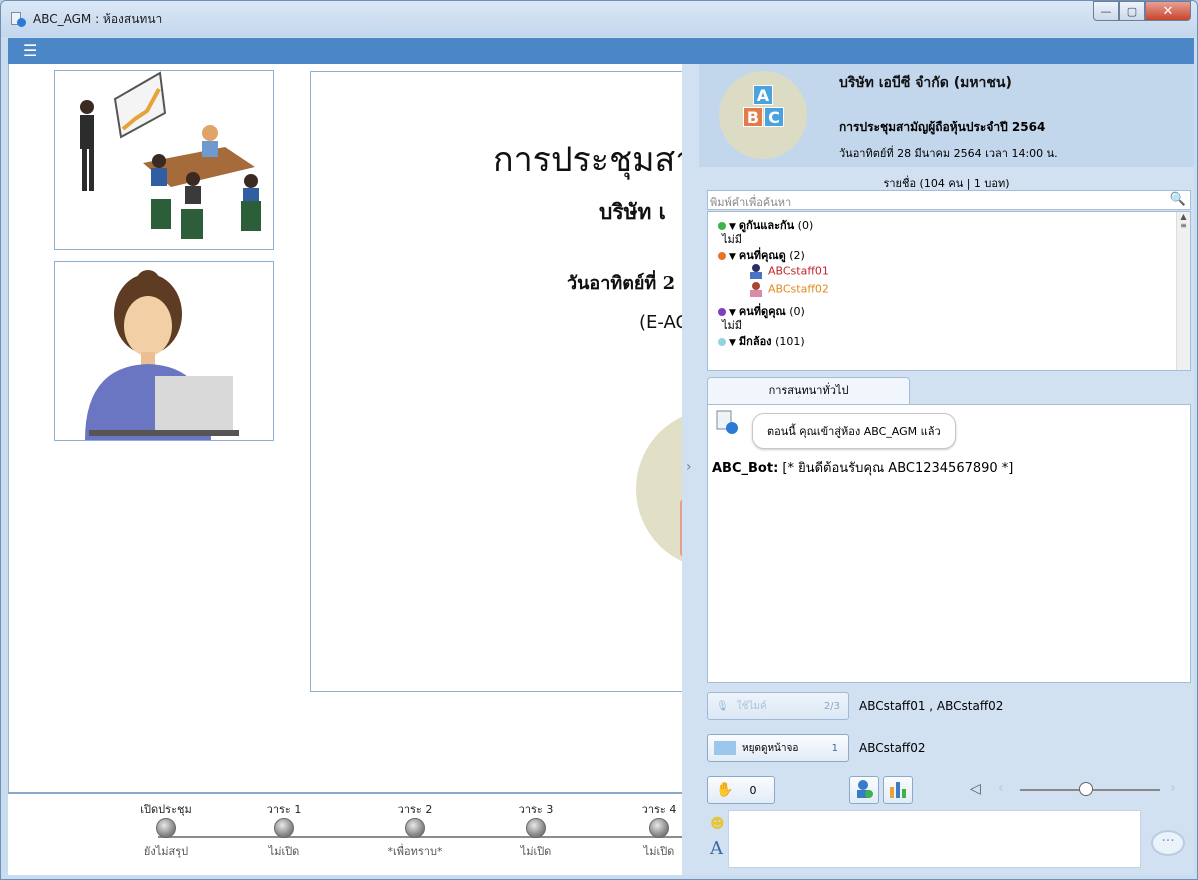 This screenshot has width=1198, height=880. What do you see at coordinates (1168, 11) in the screenshot?
I see `close-button: ✕` at bounding box center [1168, 11].